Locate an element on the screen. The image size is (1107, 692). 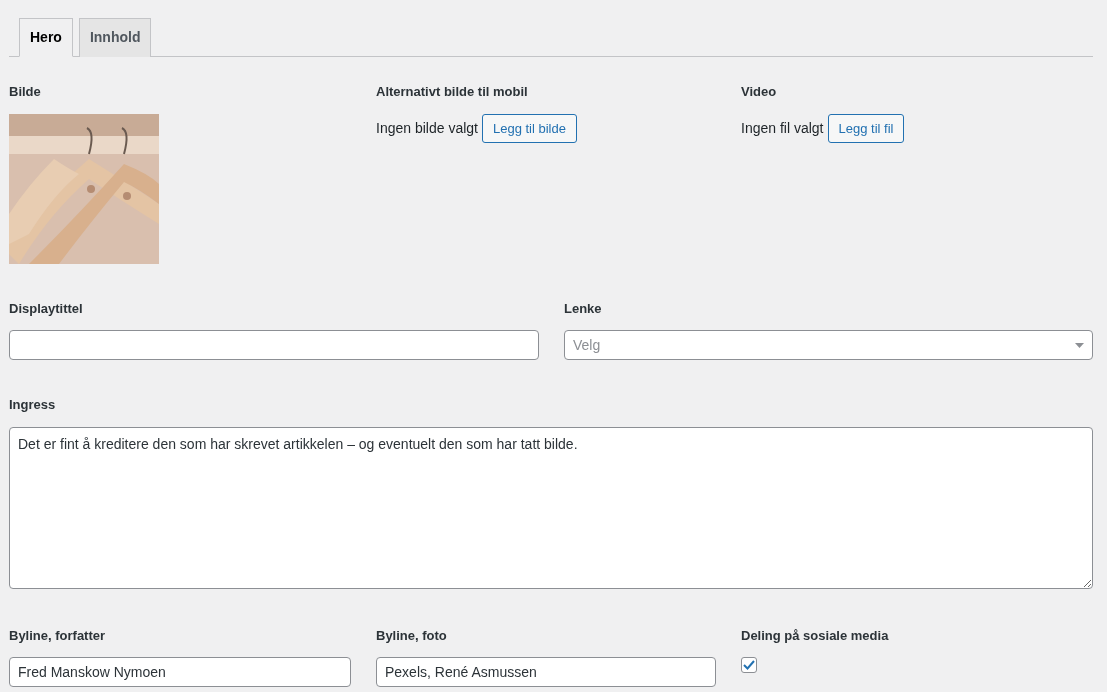
field-label: Video is located at coordinates (759, 92).